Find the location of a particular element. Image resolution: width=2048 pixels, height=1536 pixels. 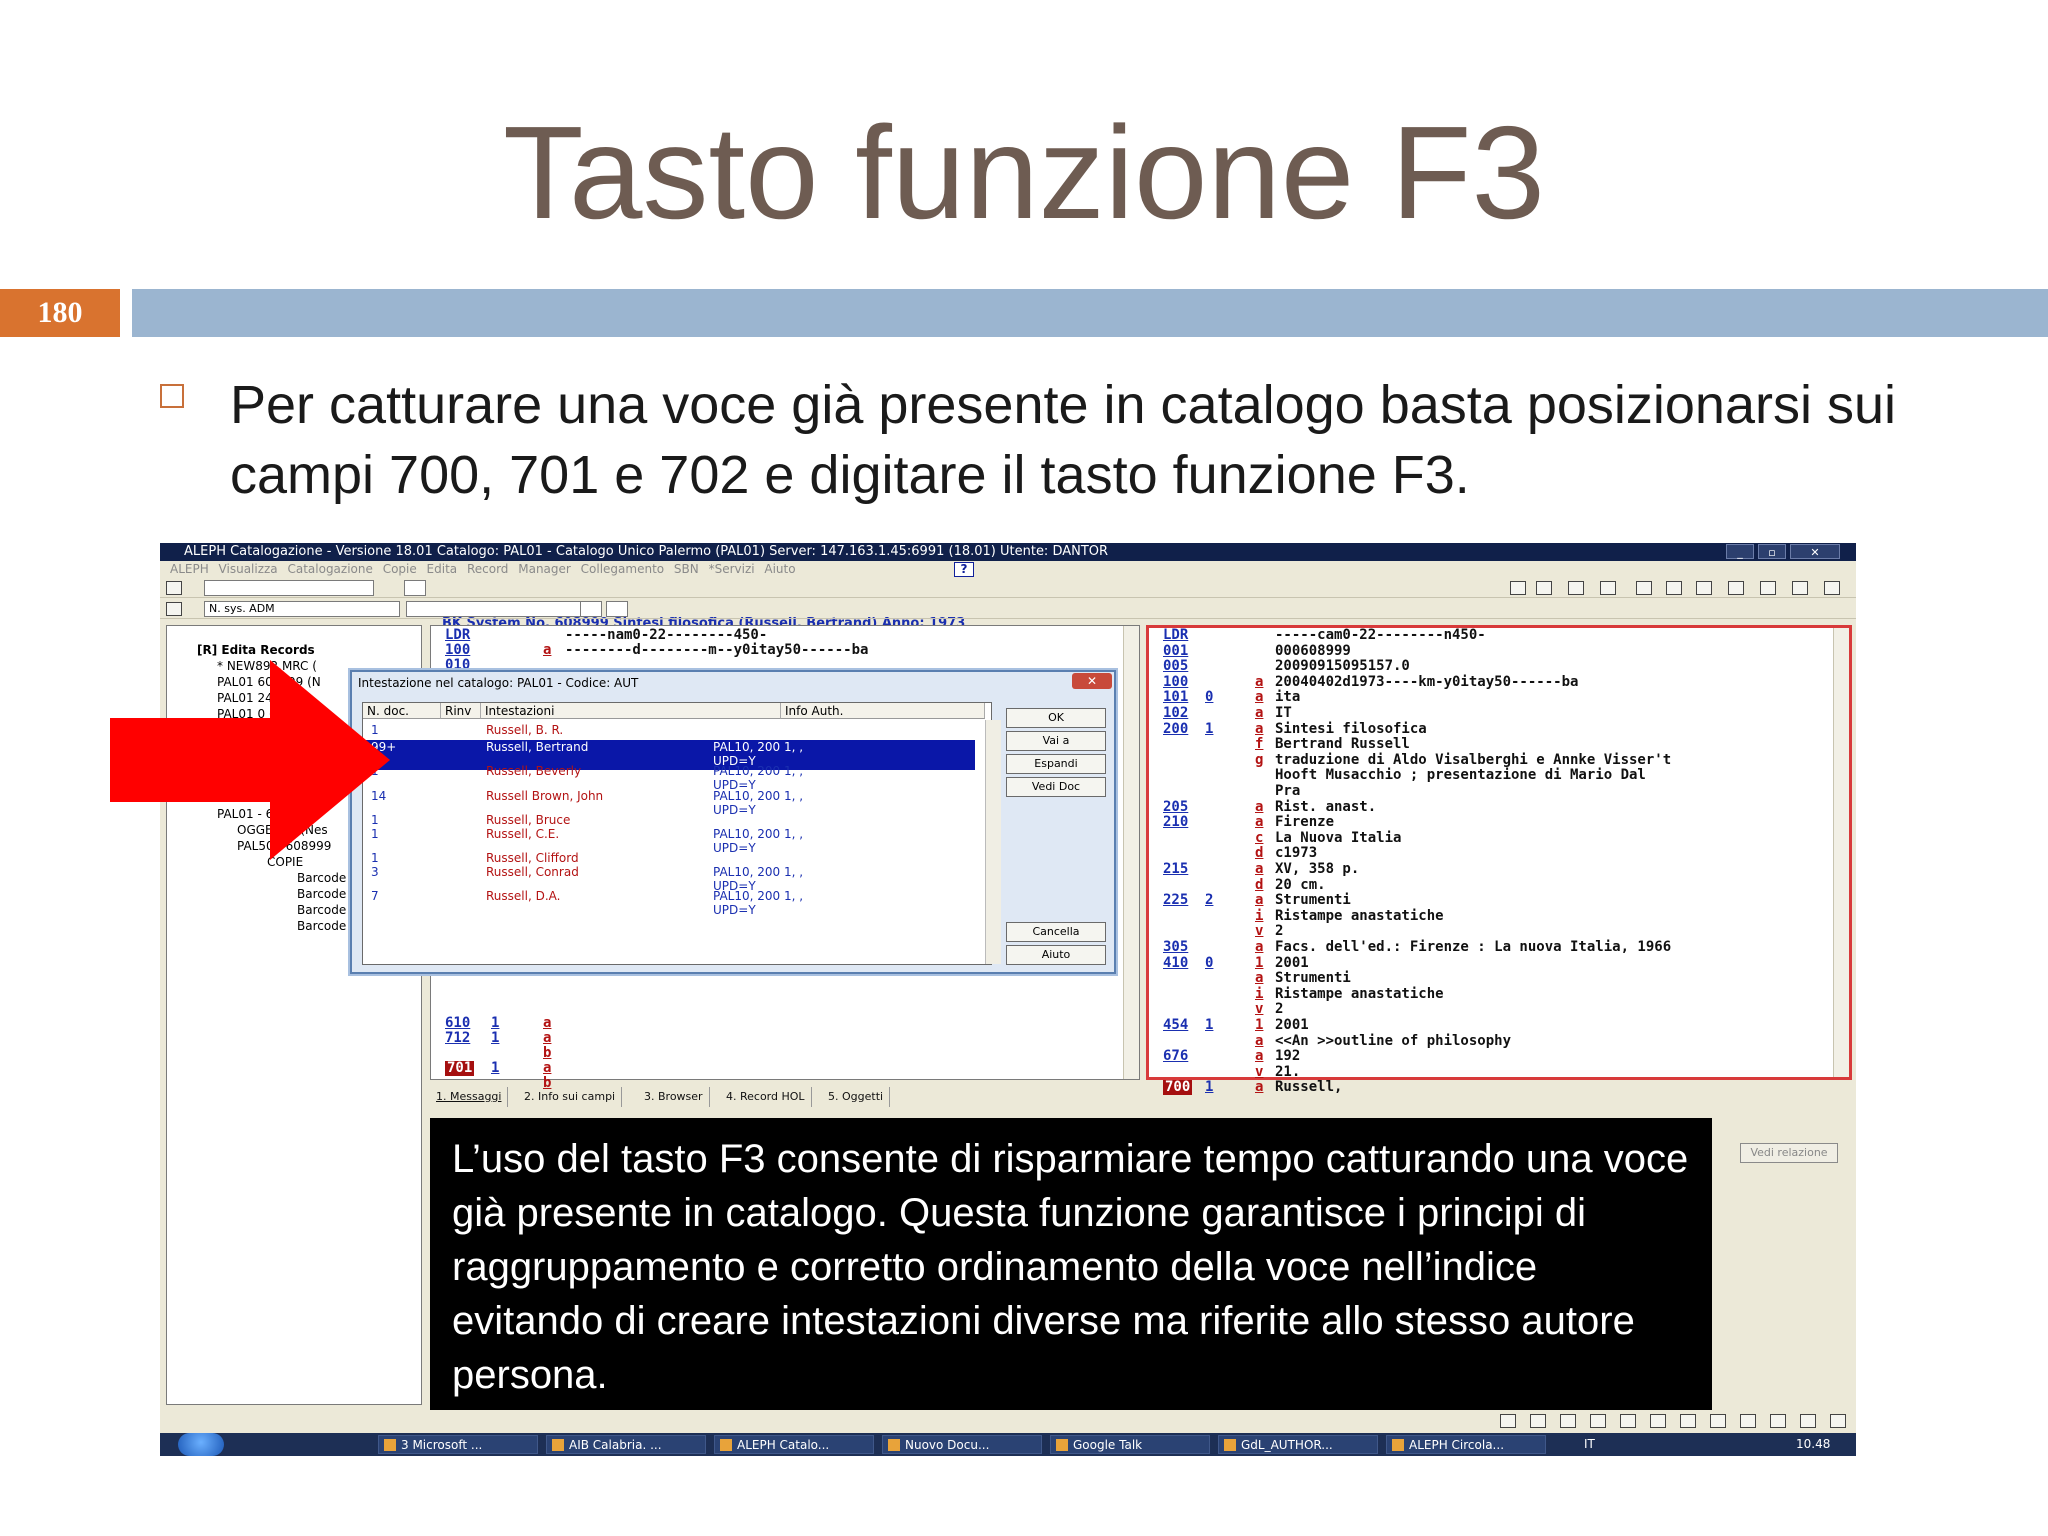

heading-name: Russell, Clifford is located at coordinates (532, 858).